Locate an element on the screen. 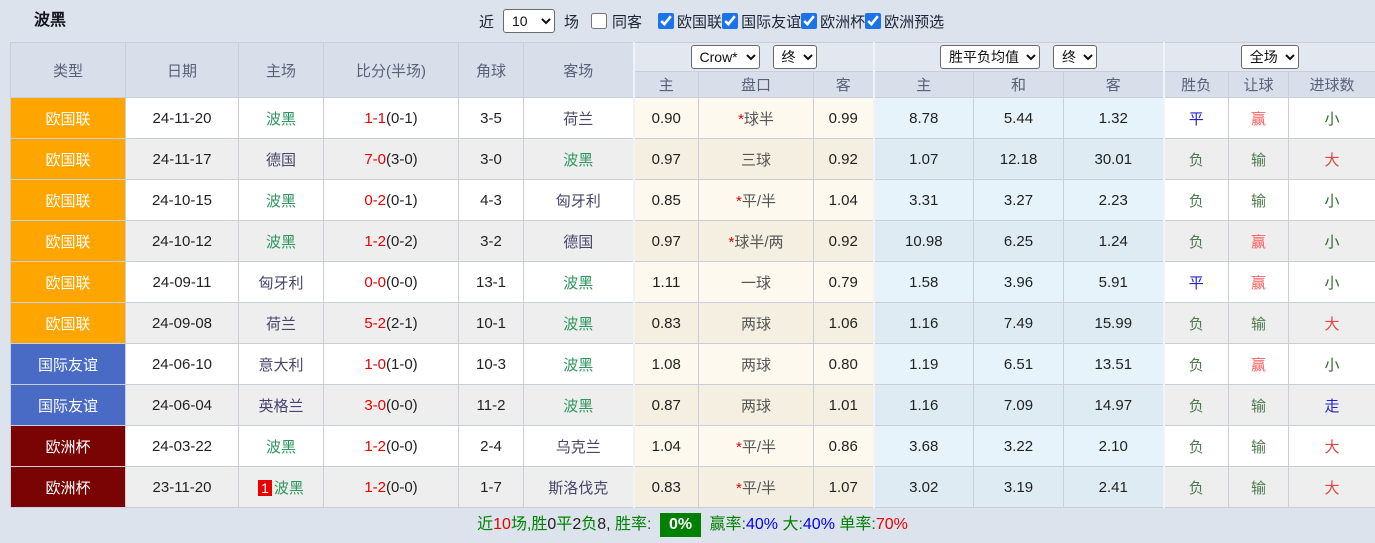  filter-controls: 近 10 场 同客 欧国联国际友谊欧洲杯欧洲预选 is located at coordinates (710, 21).